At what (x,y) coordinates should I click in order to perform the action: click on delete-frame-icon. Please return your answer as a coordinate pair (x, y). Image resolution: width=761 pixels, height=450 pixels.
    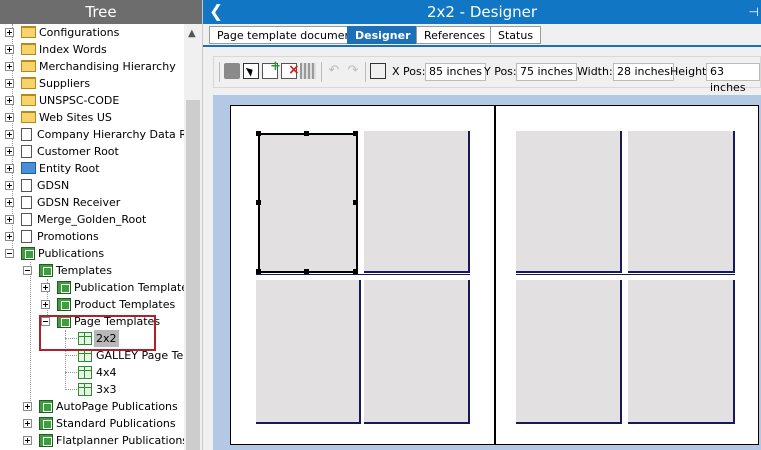
    Looking at the image, I should click on (290, 70).